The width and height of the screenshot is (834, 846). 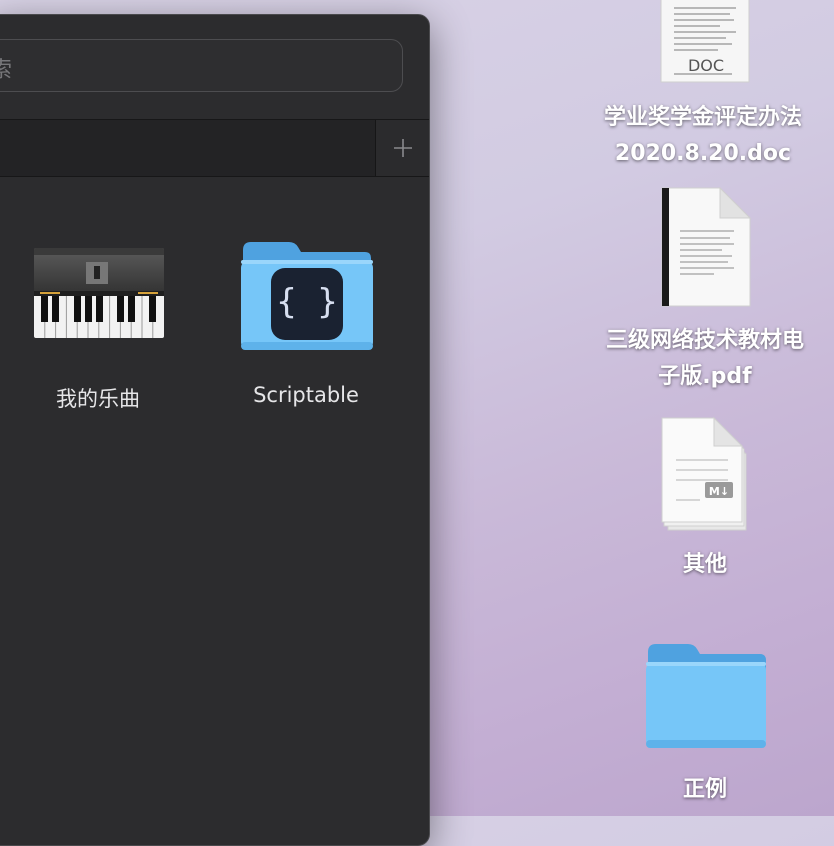 What do you see at coordinates (214, 148) in the screenshot?
I see `tab-bar` at bounding box center [214, 148].